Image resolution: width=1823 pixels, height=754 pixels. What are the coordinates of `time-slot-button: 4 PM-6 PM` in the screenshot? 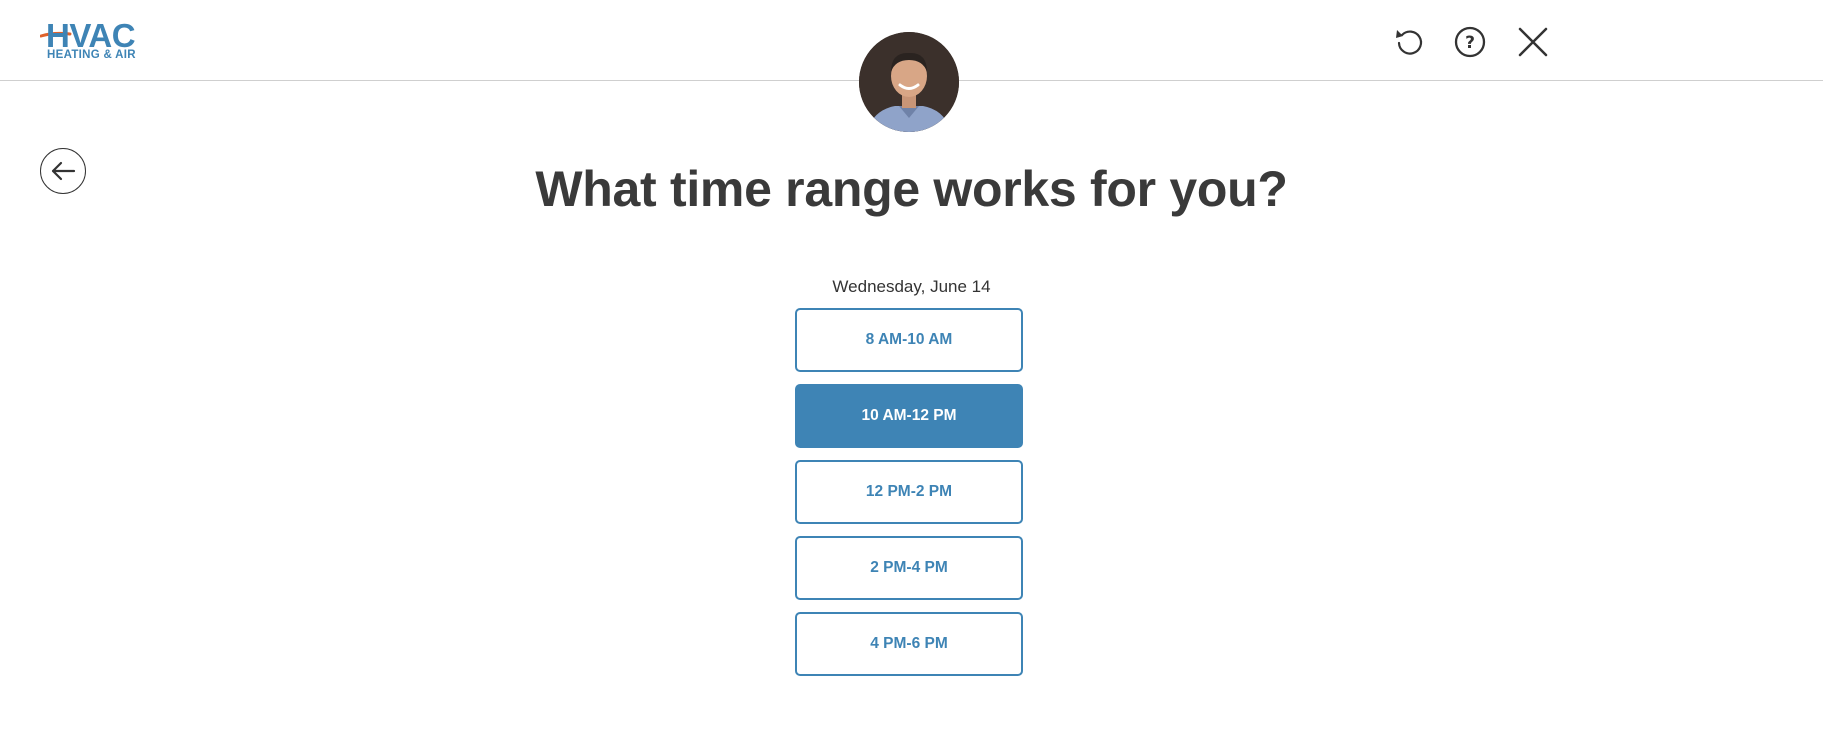 It's located at (909, 644).